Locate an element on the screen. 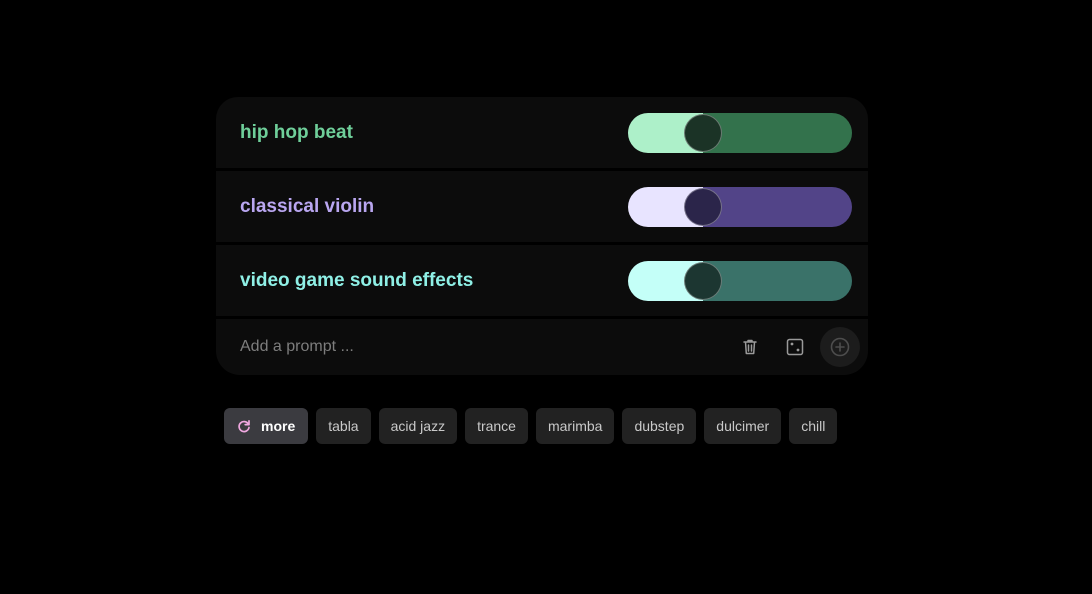  add-prompt-button is located at coordinates (840, 347).